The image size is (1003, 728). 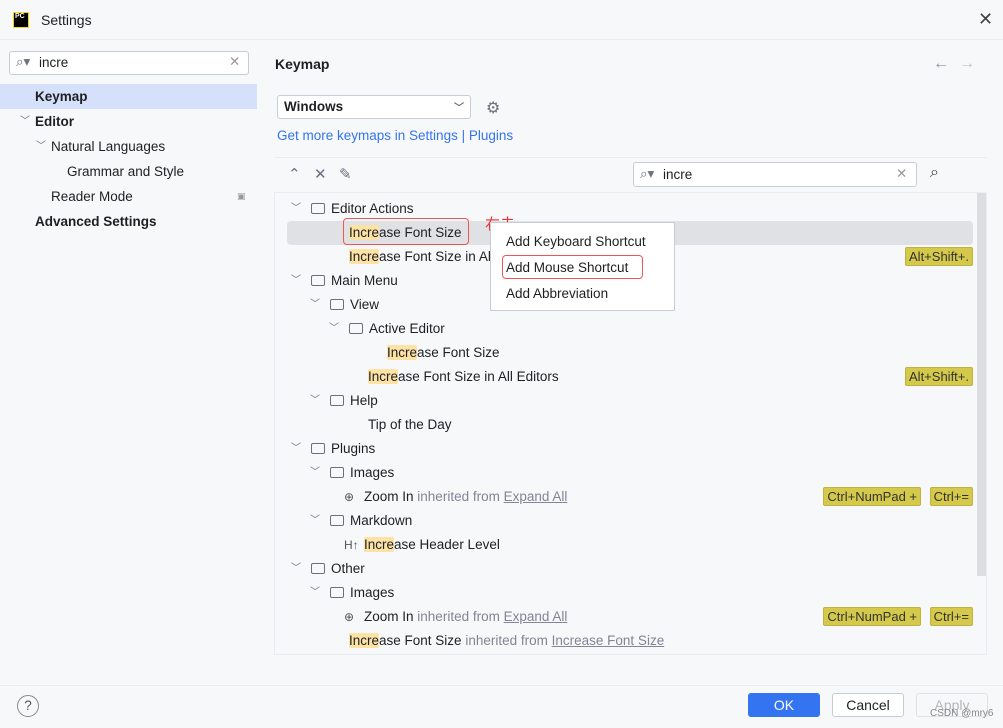 I want to click on folder-label: Help, so click(x=364, y=400).